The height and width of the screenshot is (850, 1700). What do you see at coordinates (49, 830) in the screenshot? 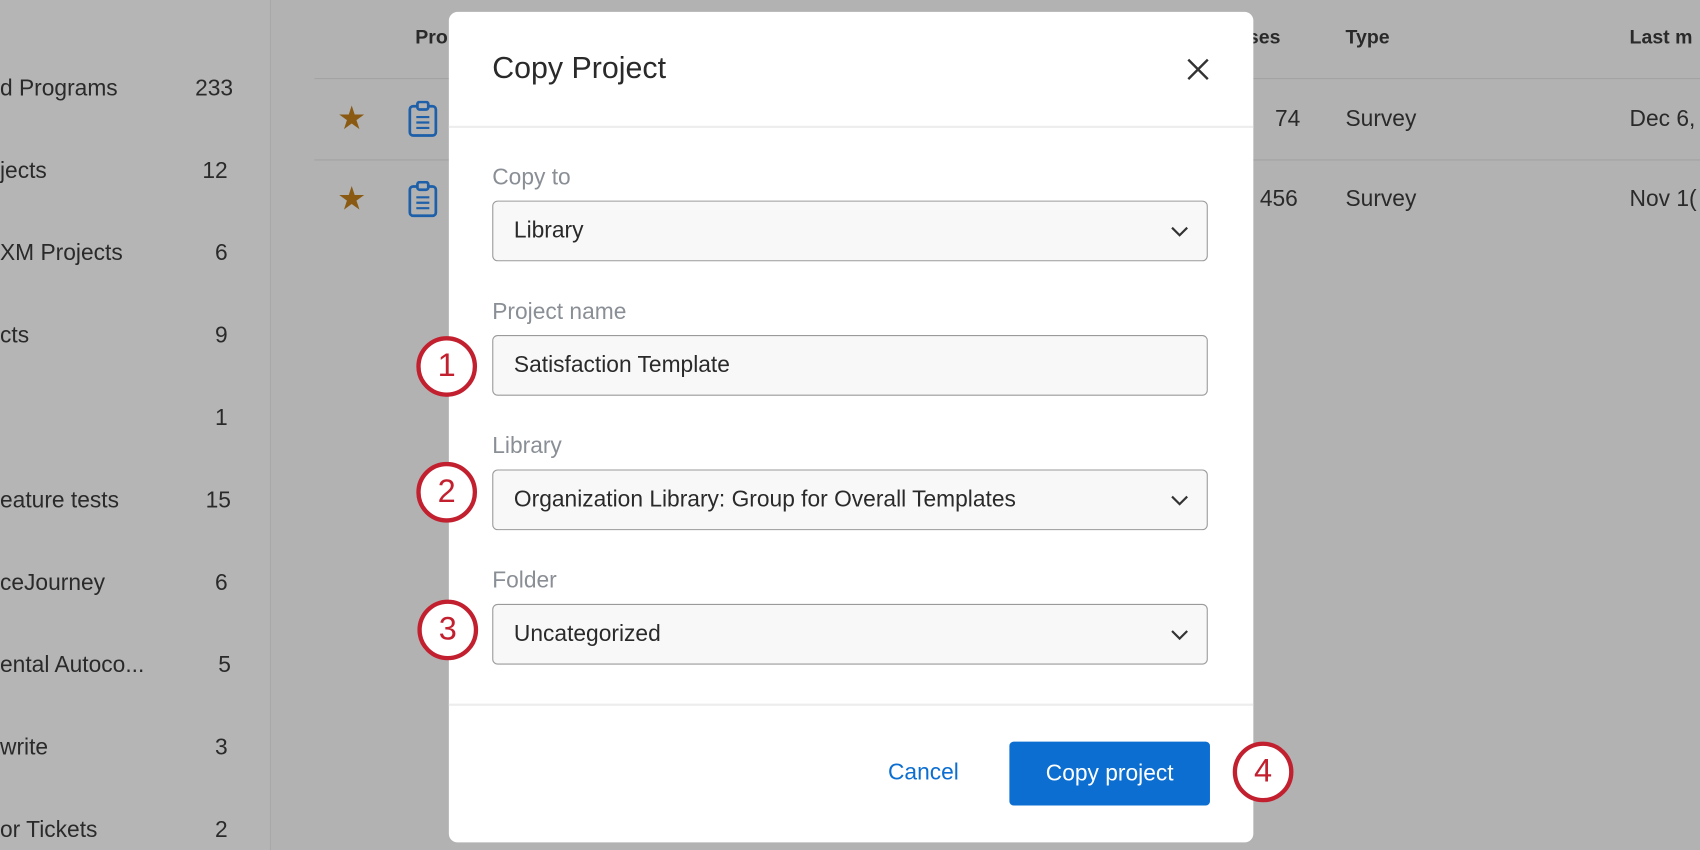
I see `sidebar-item-label: or Tickets` at bounding box center [49, 830].